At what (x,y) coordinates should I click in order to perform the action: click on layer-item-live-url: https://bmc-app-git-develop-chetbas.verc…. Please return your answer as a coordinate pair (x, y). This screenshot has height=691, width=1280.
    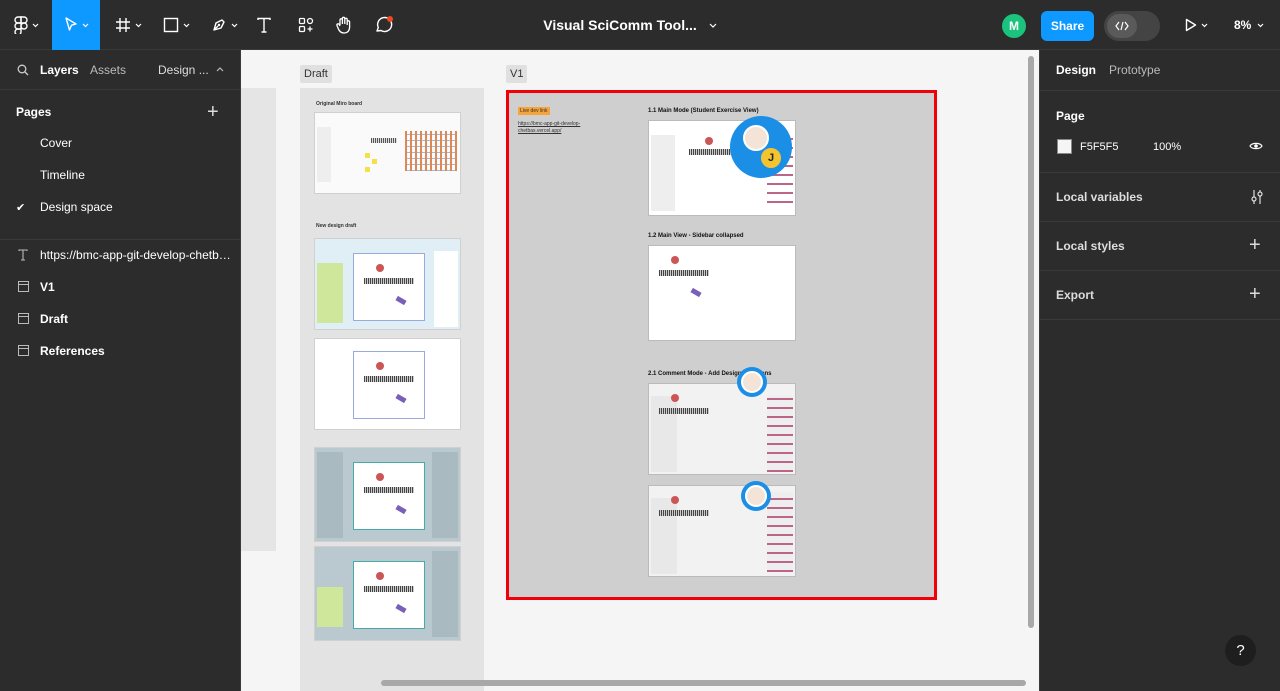
    Looking at the image, I should click on (120, 255).